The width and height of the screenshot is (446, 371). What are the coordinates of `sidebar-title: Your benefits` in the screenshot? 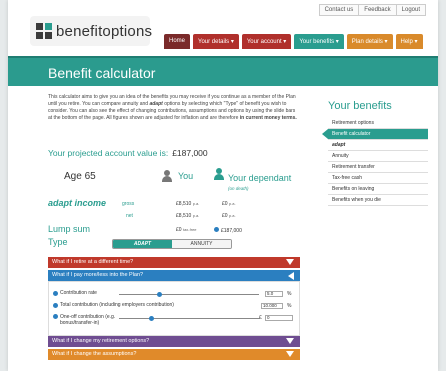 It's located at (360, 106).